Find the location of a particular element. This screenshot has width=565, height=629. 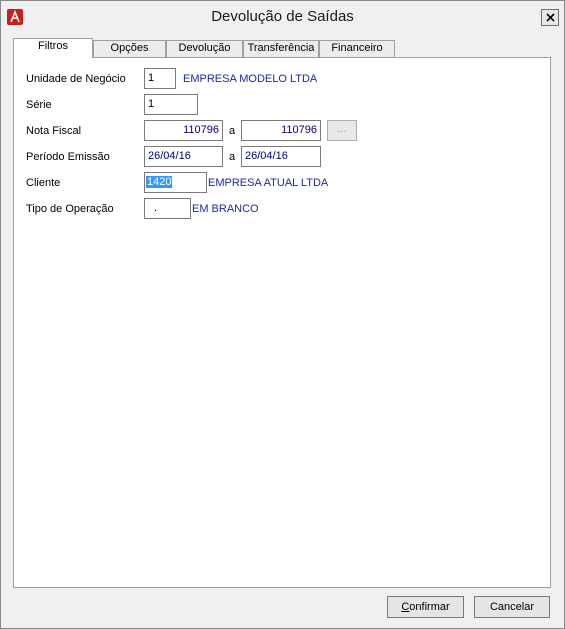

unidade-input: 1 is located at coordinates (160, 78).